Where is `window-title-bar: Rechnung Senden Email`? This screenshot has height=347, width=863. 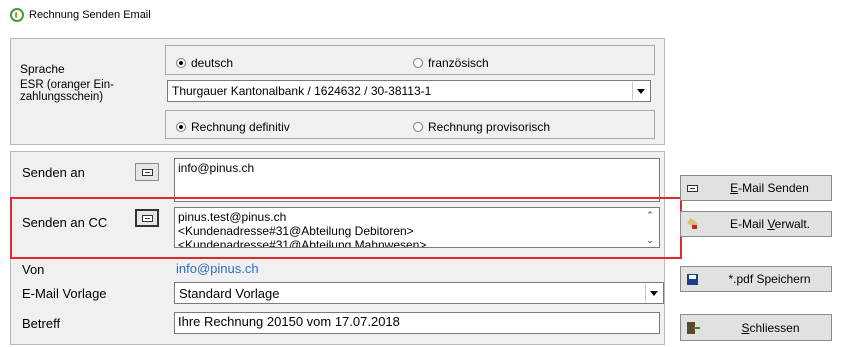
window-title-bar: Rechnung Senden Email is located at coordinates (80, 15).